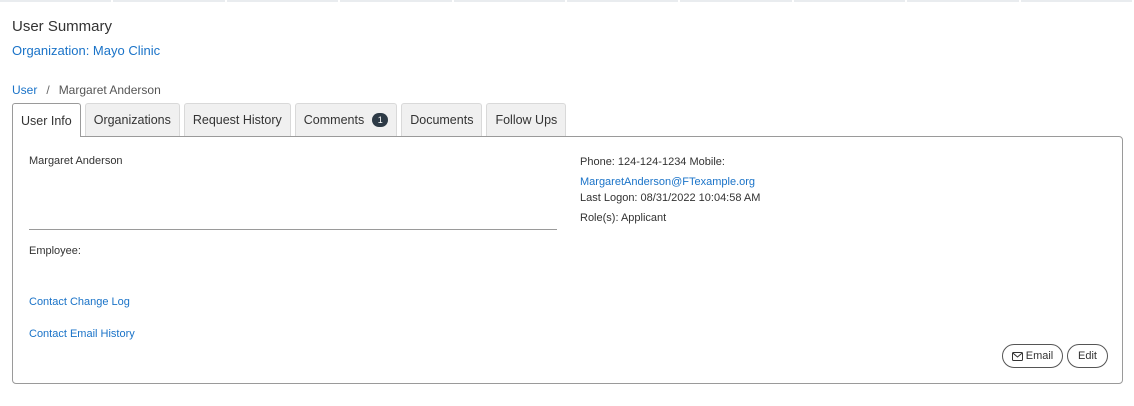  I want to click on email-button: Email, so click(1032, 356).